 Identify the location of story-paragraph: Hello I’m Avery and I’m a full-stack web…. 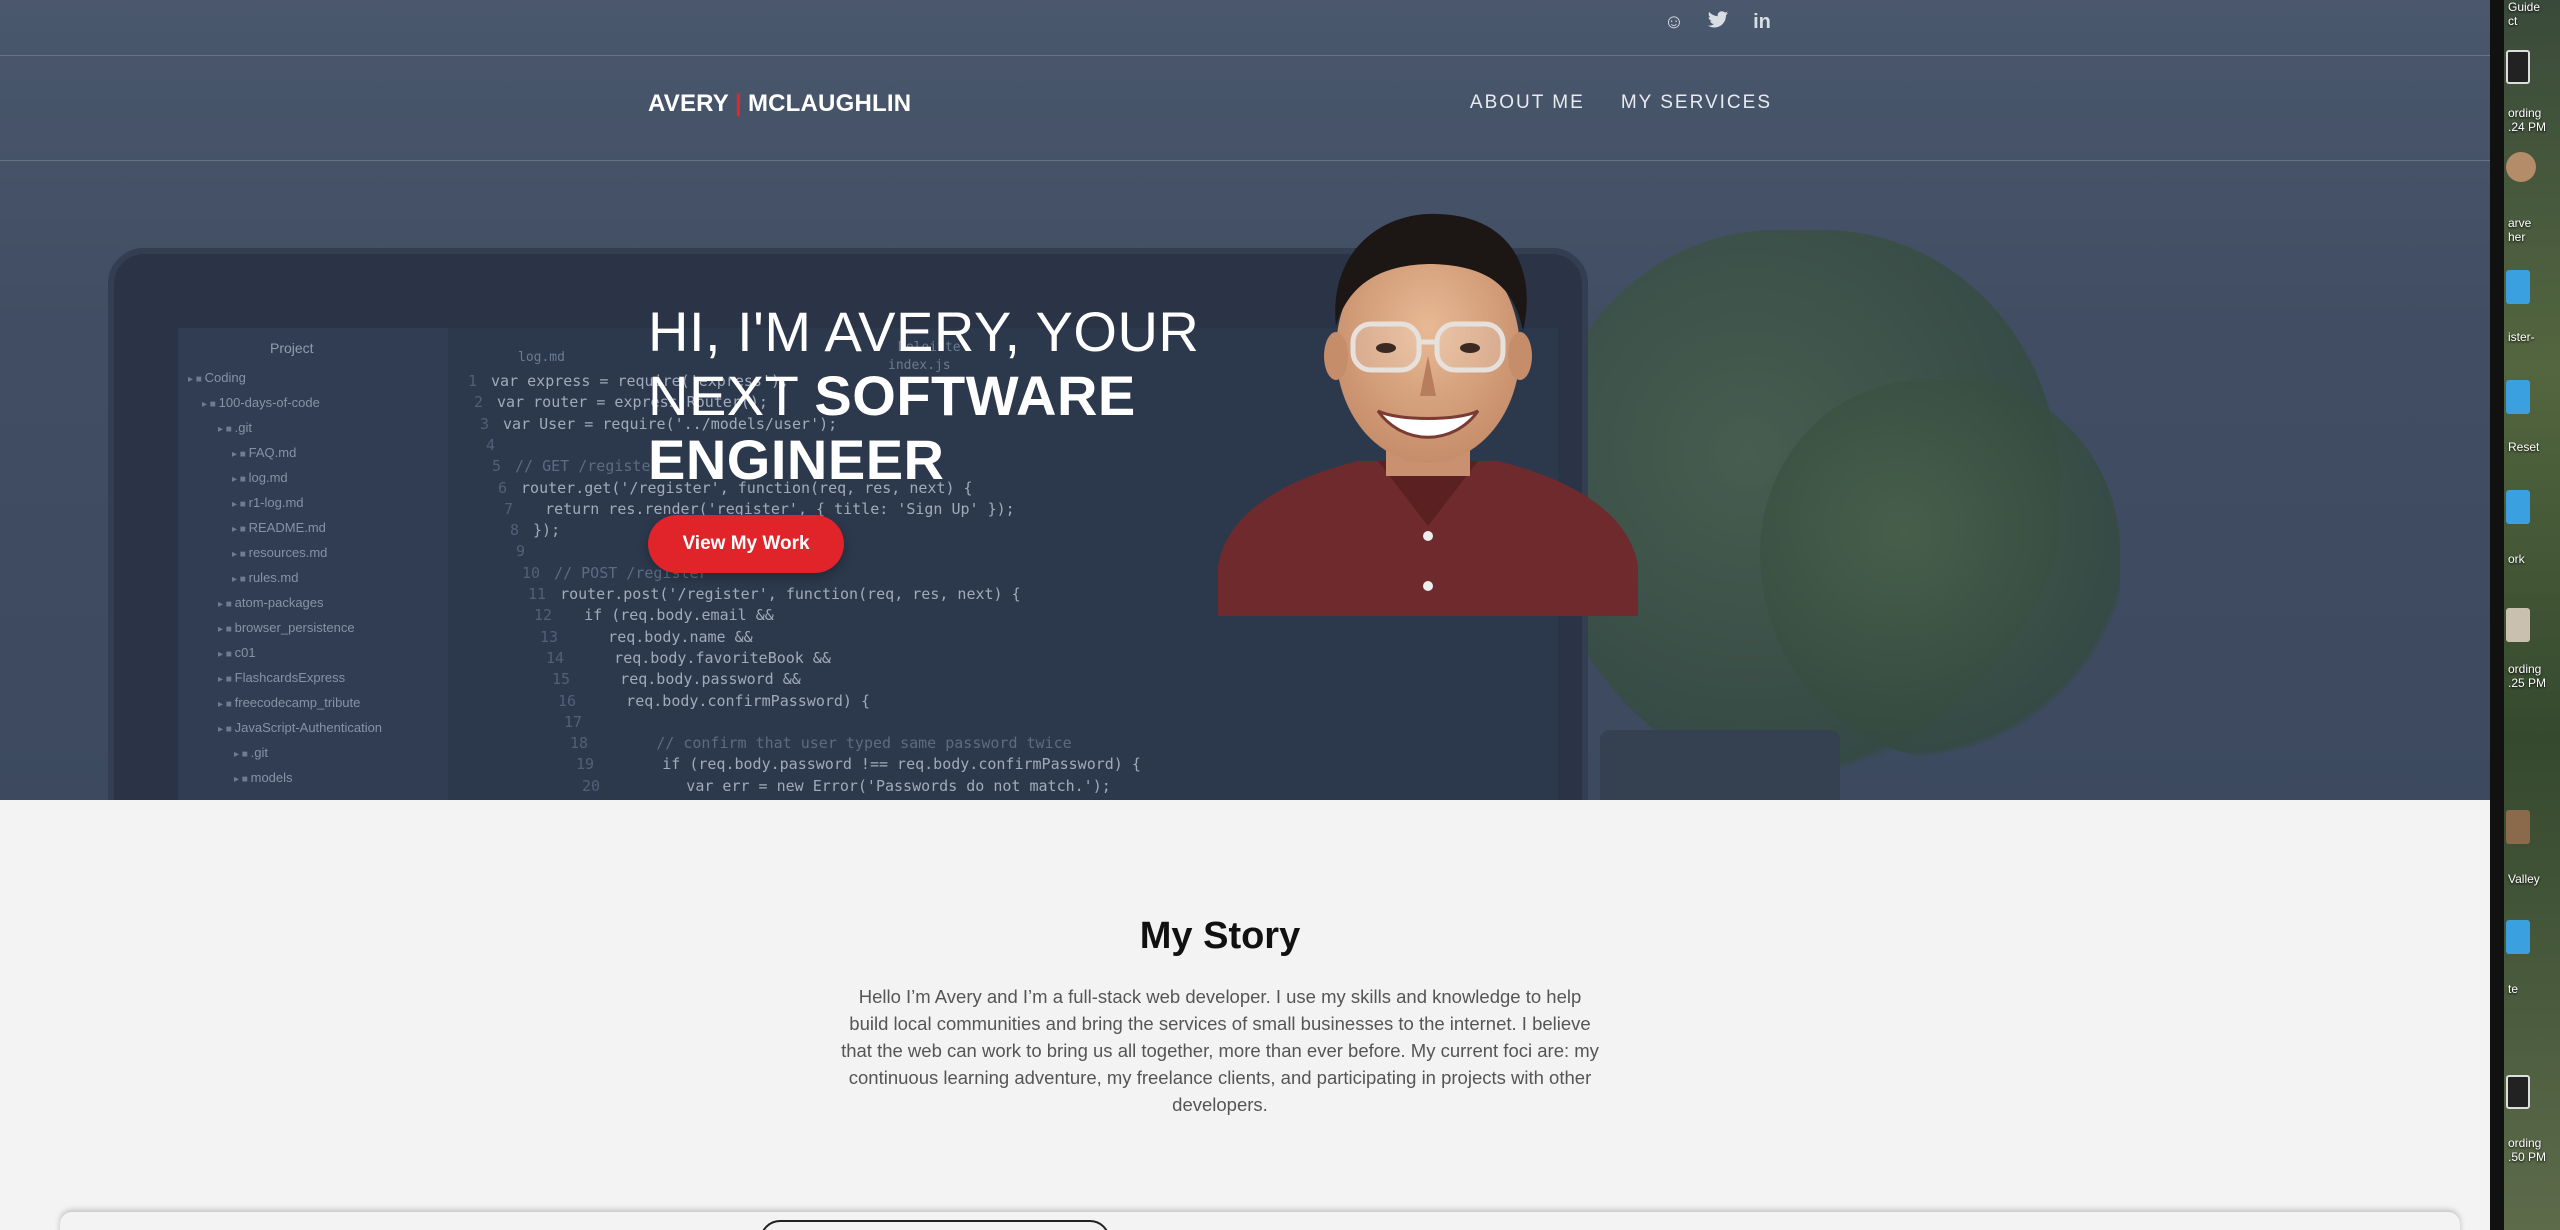
(1220, 1050).